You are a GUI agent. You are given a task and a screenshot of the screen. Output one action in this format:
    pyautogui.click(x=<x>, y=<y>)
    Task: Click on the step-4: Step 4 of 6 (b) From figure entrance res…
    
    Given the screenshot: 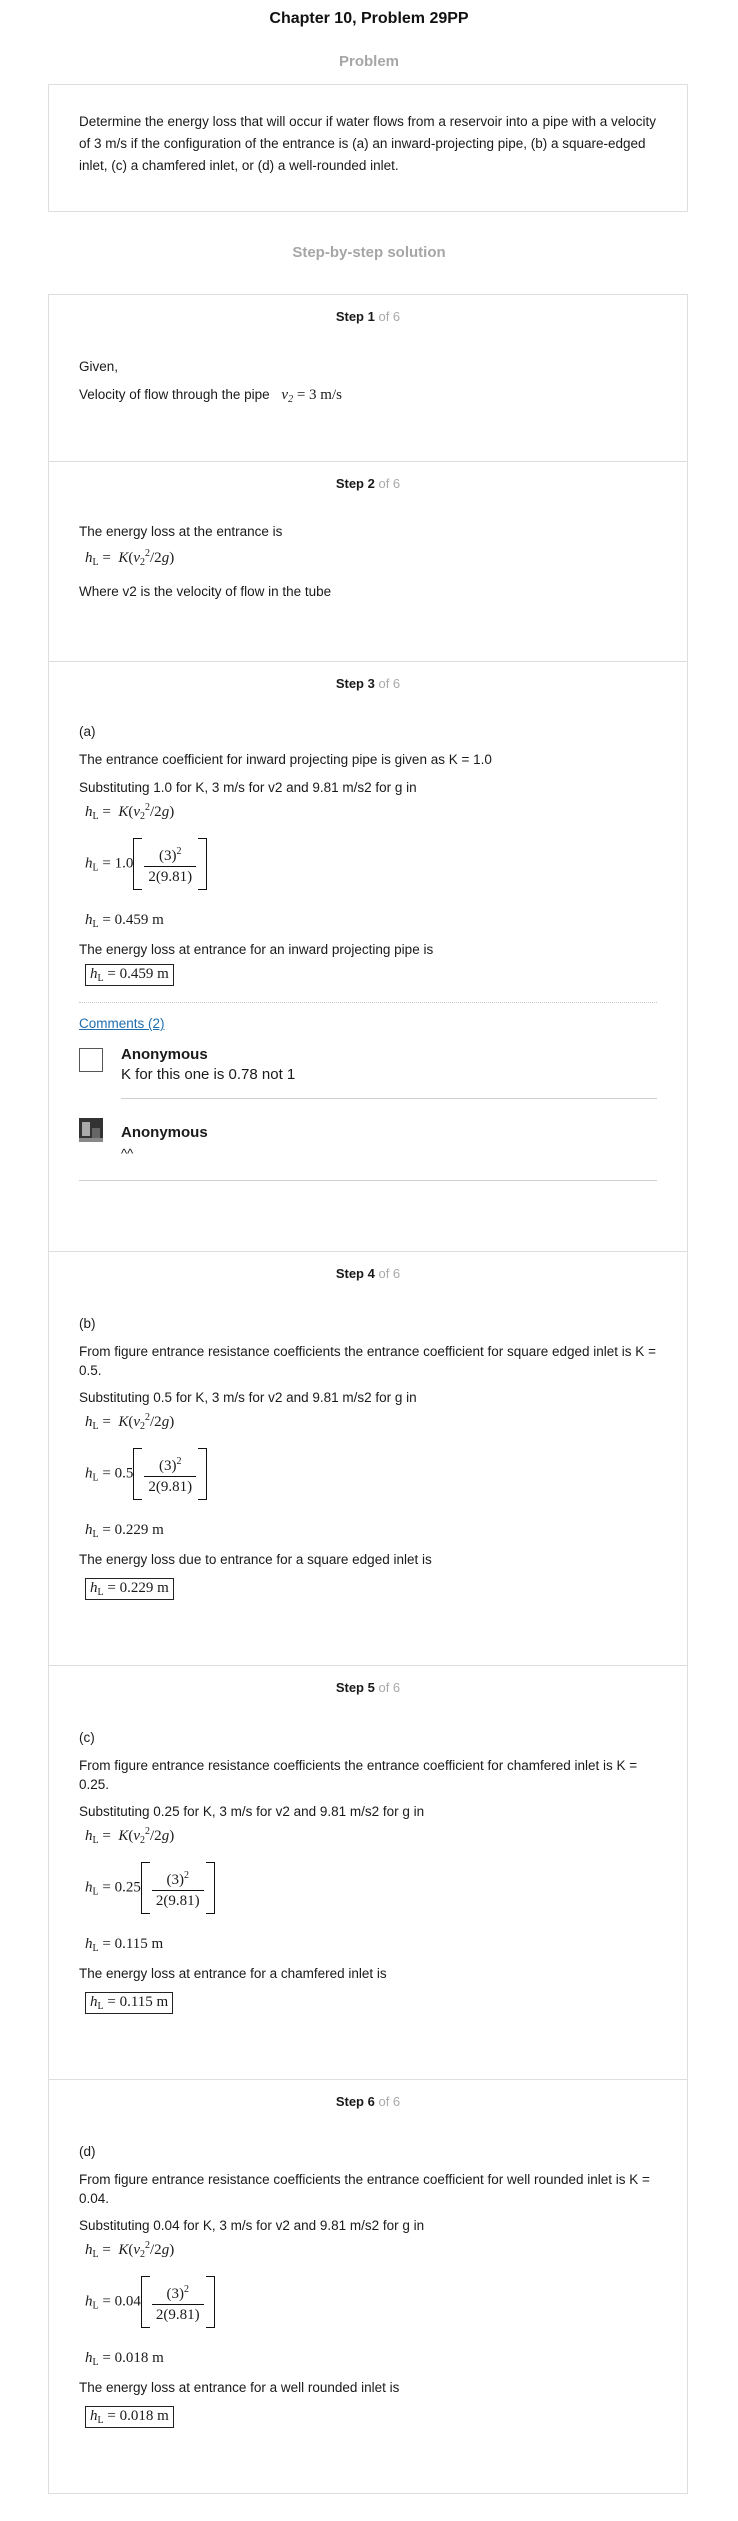 What is the action you would take?
    pyautogui.click(x=368, y=1458)
    